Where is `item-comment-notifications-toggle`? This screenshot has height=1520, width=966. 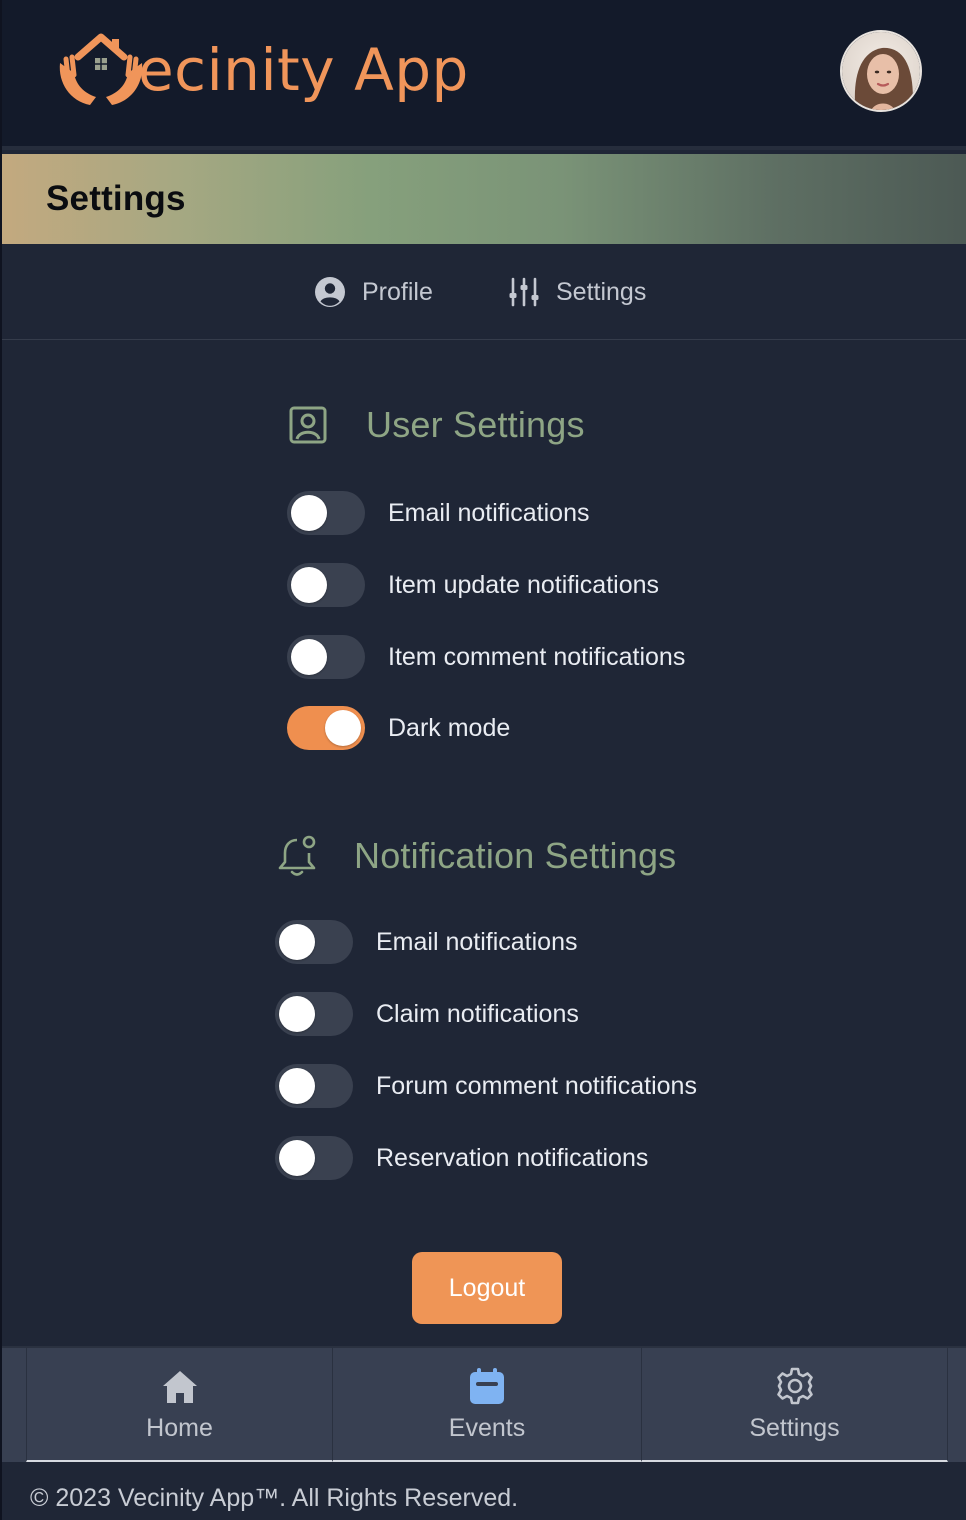 item-comment-notifications-toggle is located at coordinates (326, 657).